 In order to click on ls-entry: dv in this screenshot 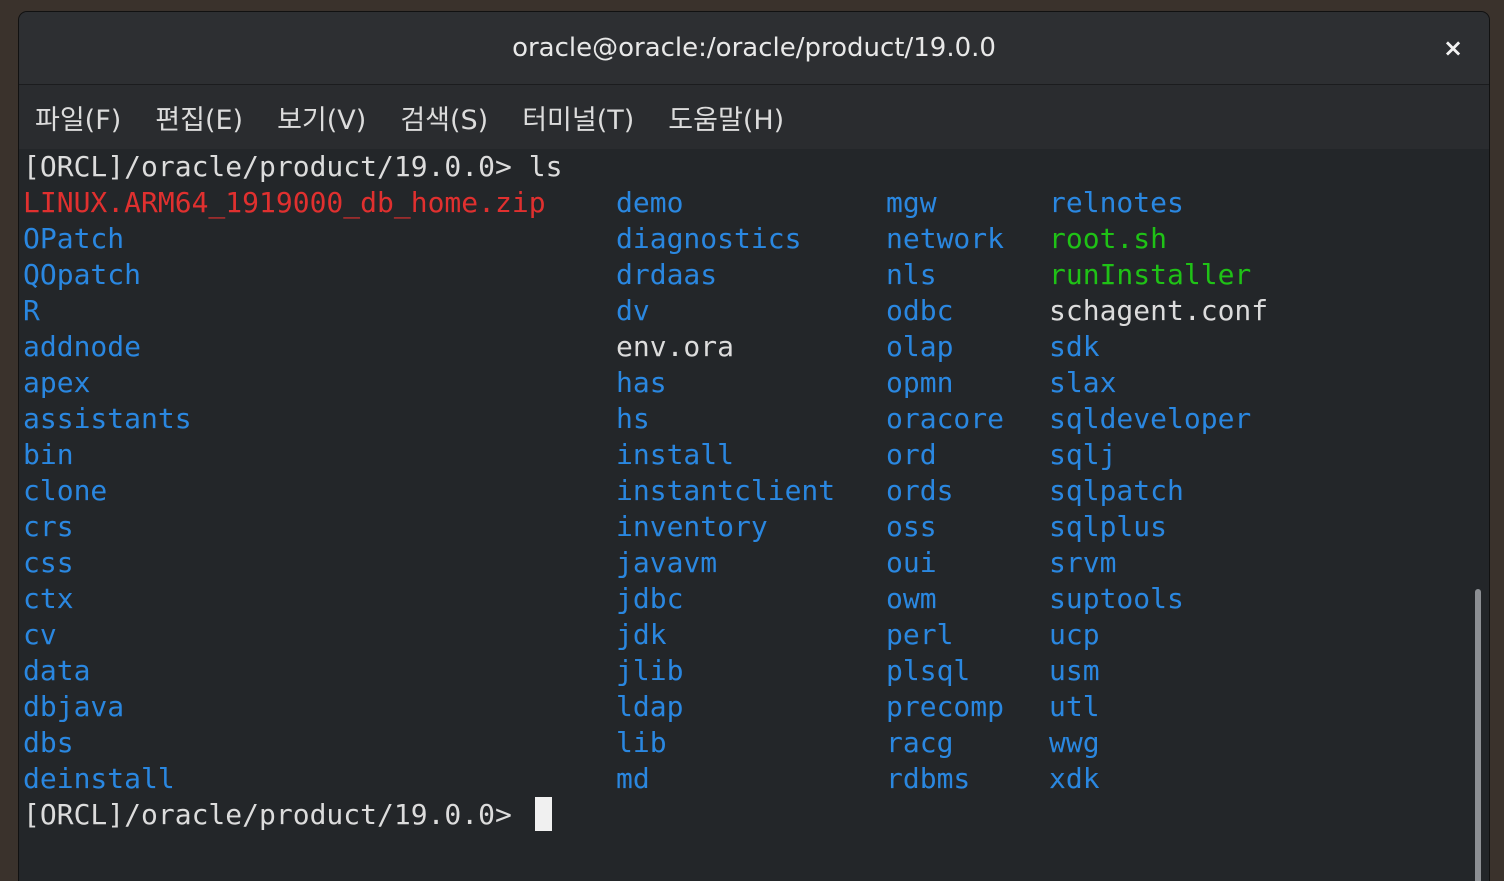, I will do `click(633, 310)`.